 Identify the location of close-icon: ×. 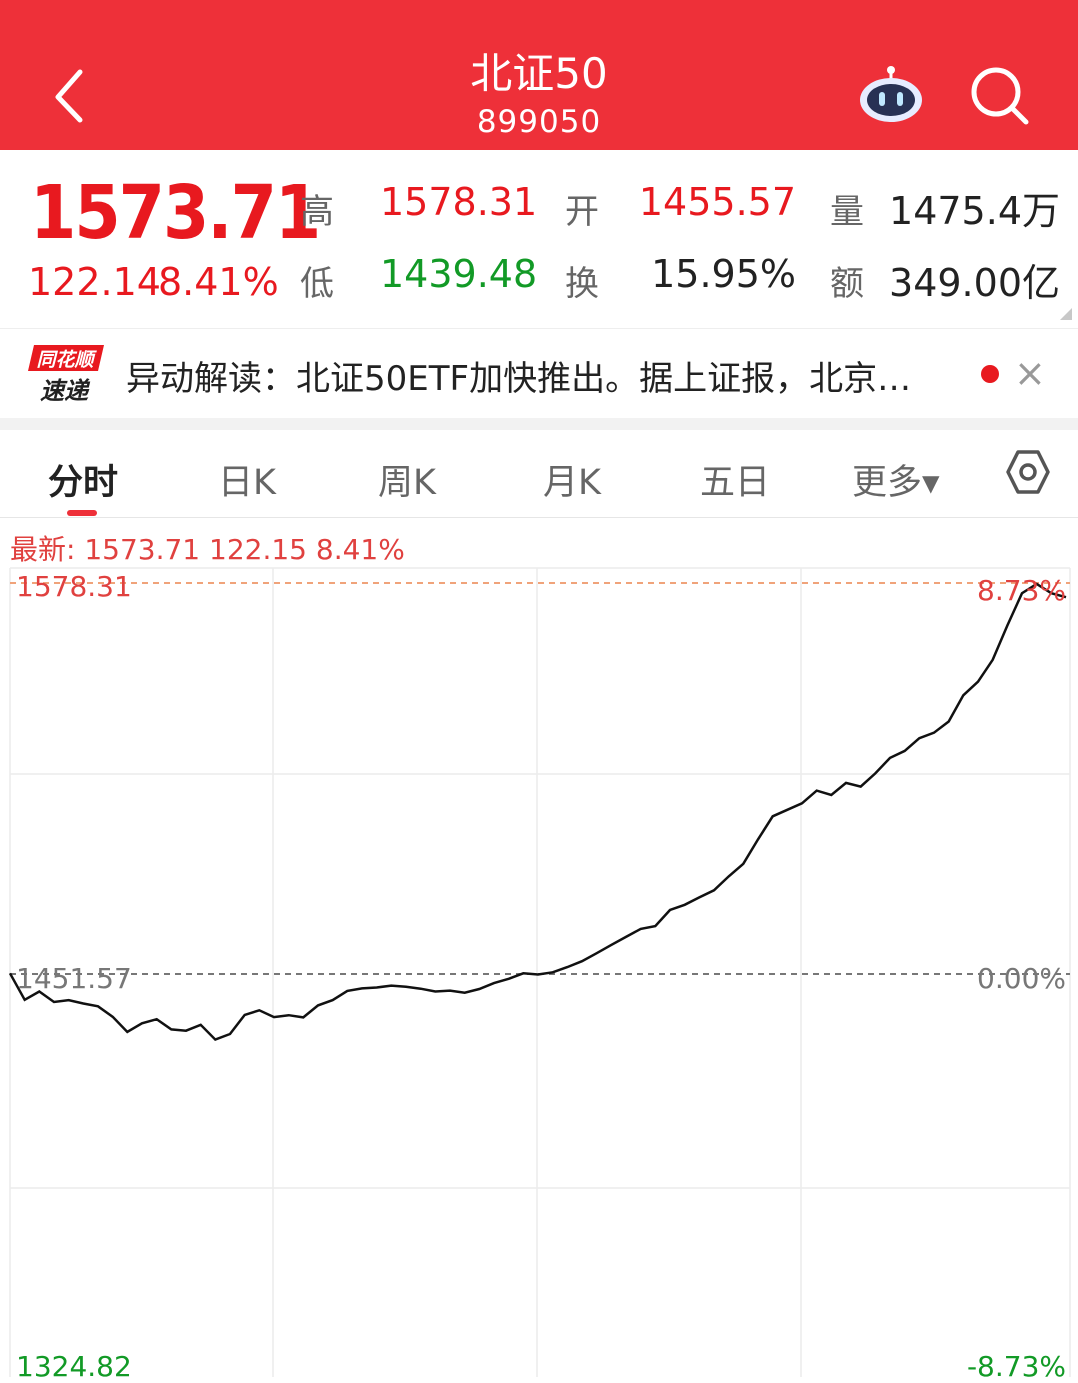
(1030, 373).